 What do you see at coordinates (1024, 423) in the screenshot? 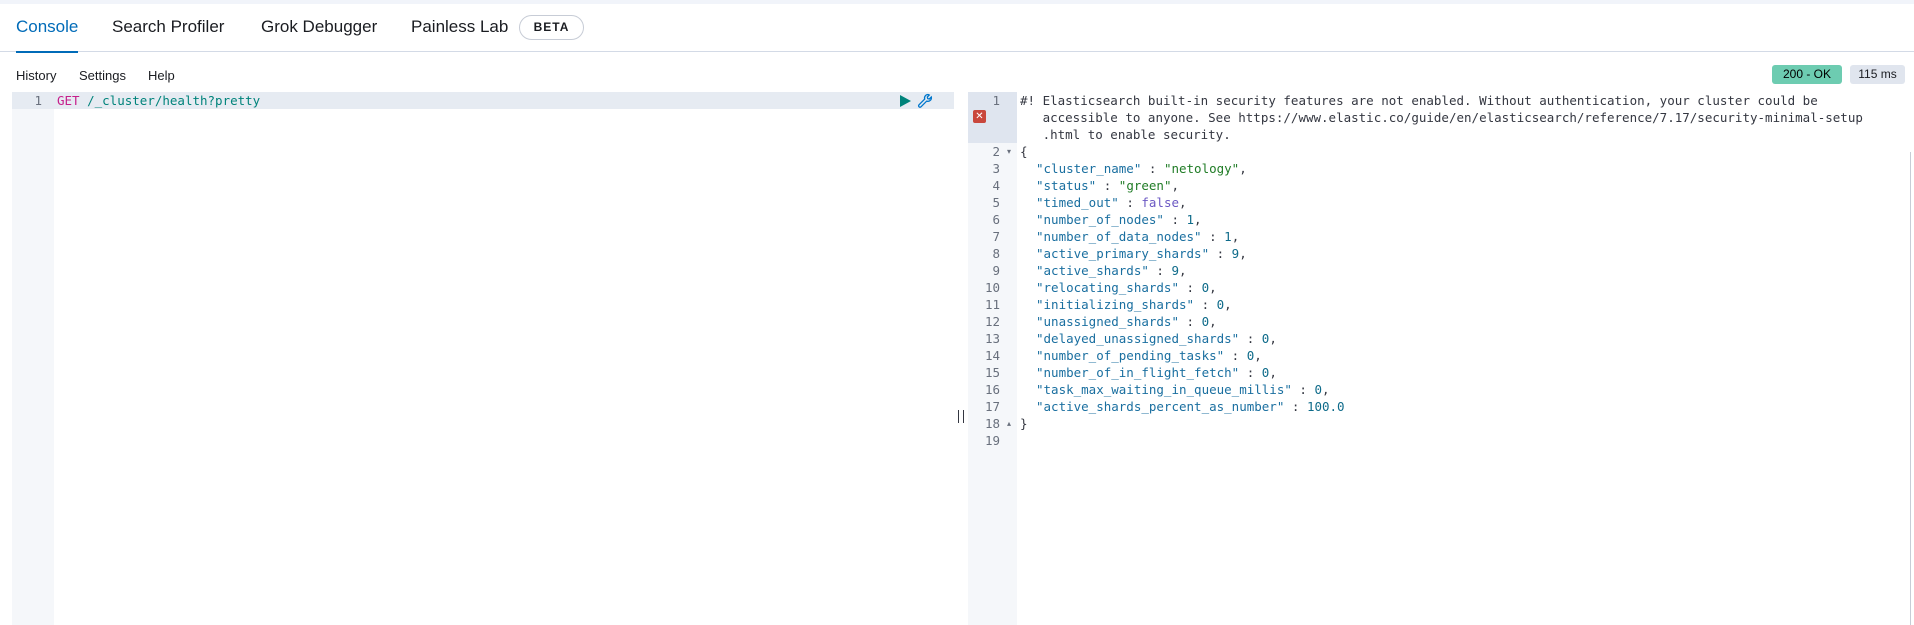
I see `json-close-brace: }` at bounding box center [1024, 423].